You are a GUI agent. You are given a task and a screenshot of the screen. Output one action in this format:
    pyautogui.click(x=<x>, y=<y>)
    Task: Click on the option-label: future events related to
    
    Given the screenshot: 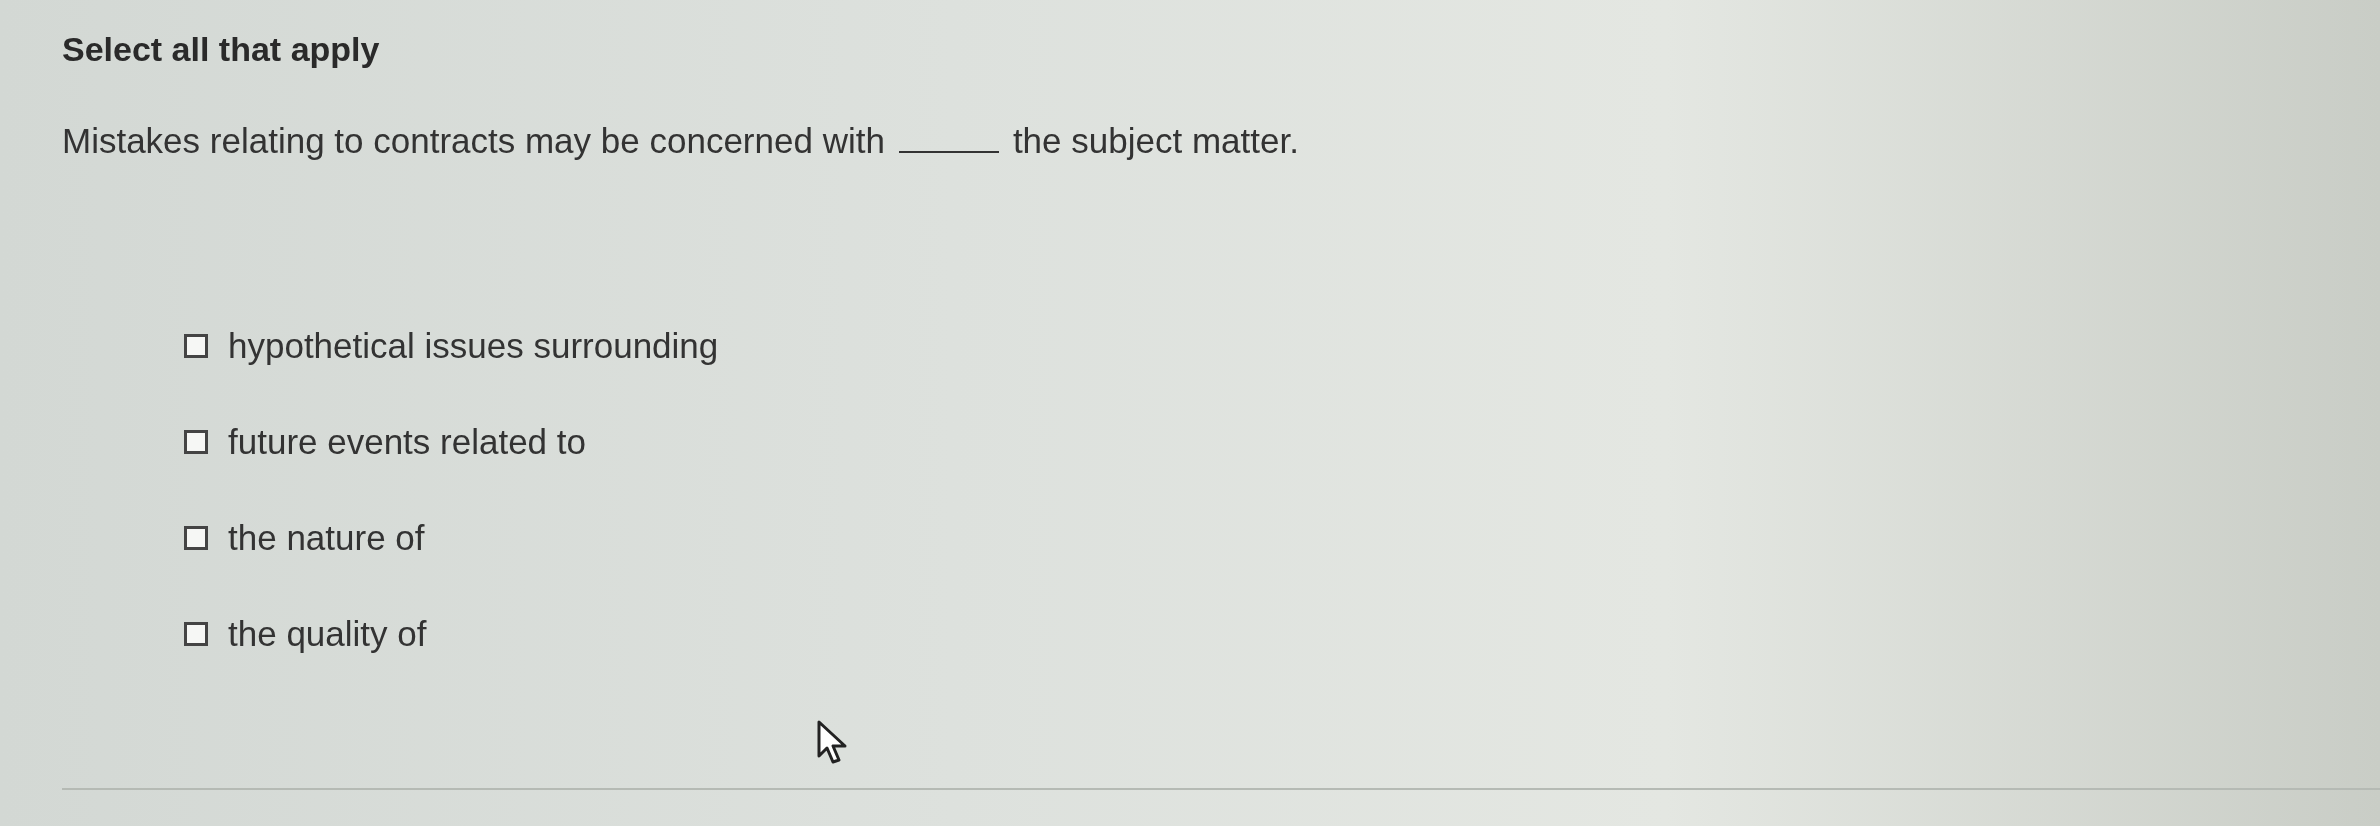 What is the action you would take?
    pyautogui.click(x=407, y=442)
    